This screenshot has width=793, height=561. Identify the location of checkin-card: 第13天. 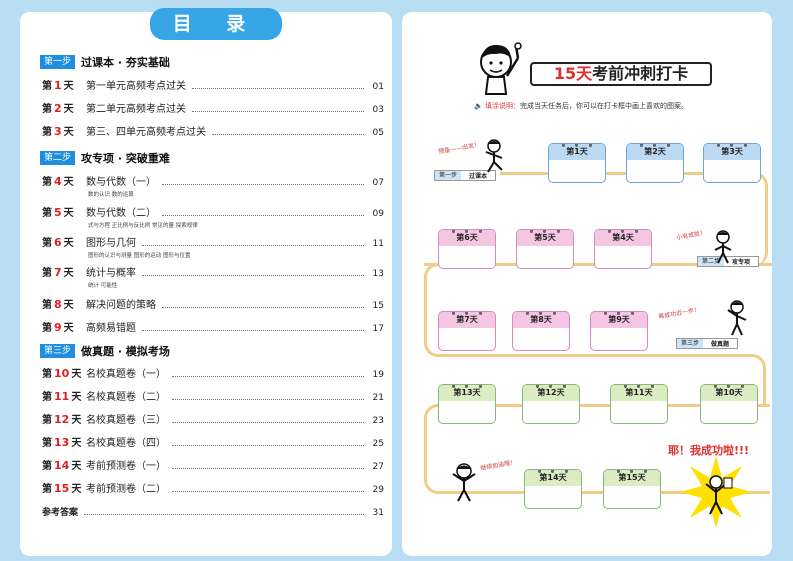
(467, 404).